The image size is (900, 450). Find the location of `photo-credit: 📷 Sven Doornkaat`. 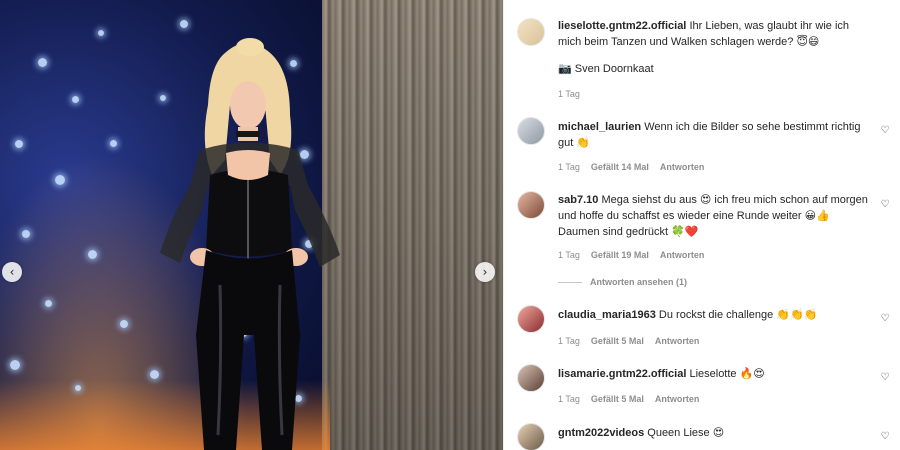

photo-credit: 📷 Sven Doornkaat is located at coordinates (606, 69).